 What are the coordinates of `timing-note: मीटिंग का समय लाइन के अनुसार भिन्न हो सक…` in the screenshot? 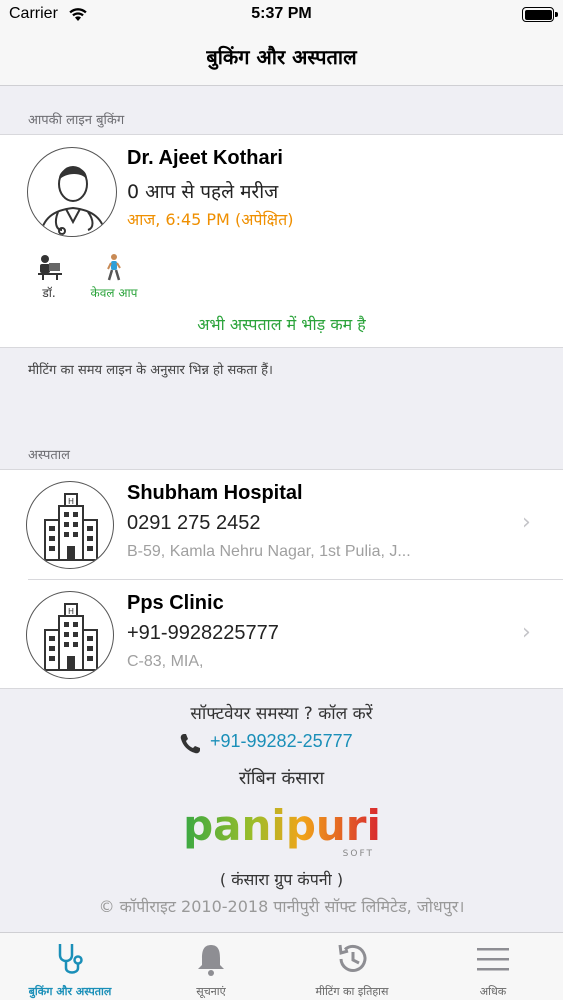 It's located at (150, 370).